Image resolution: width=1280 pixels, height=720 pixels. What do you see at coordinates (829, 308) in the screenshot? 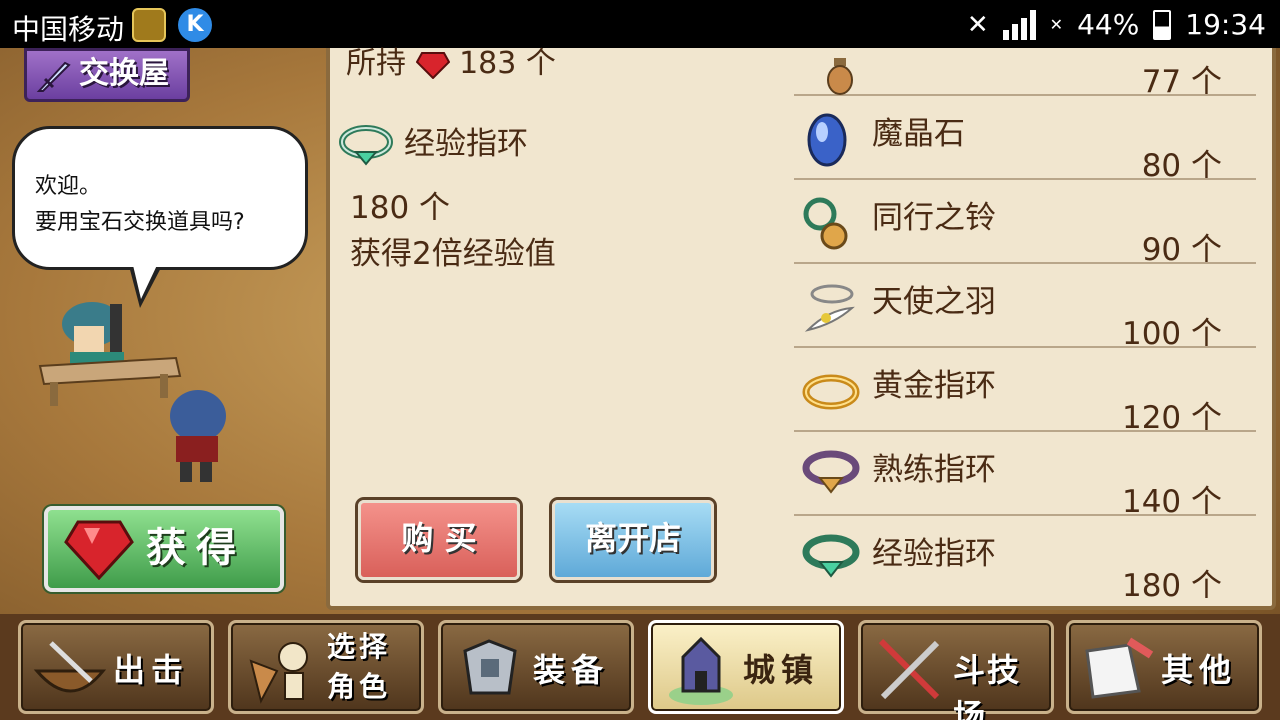
I see `feather-icon` at bounding box center [829, 308].